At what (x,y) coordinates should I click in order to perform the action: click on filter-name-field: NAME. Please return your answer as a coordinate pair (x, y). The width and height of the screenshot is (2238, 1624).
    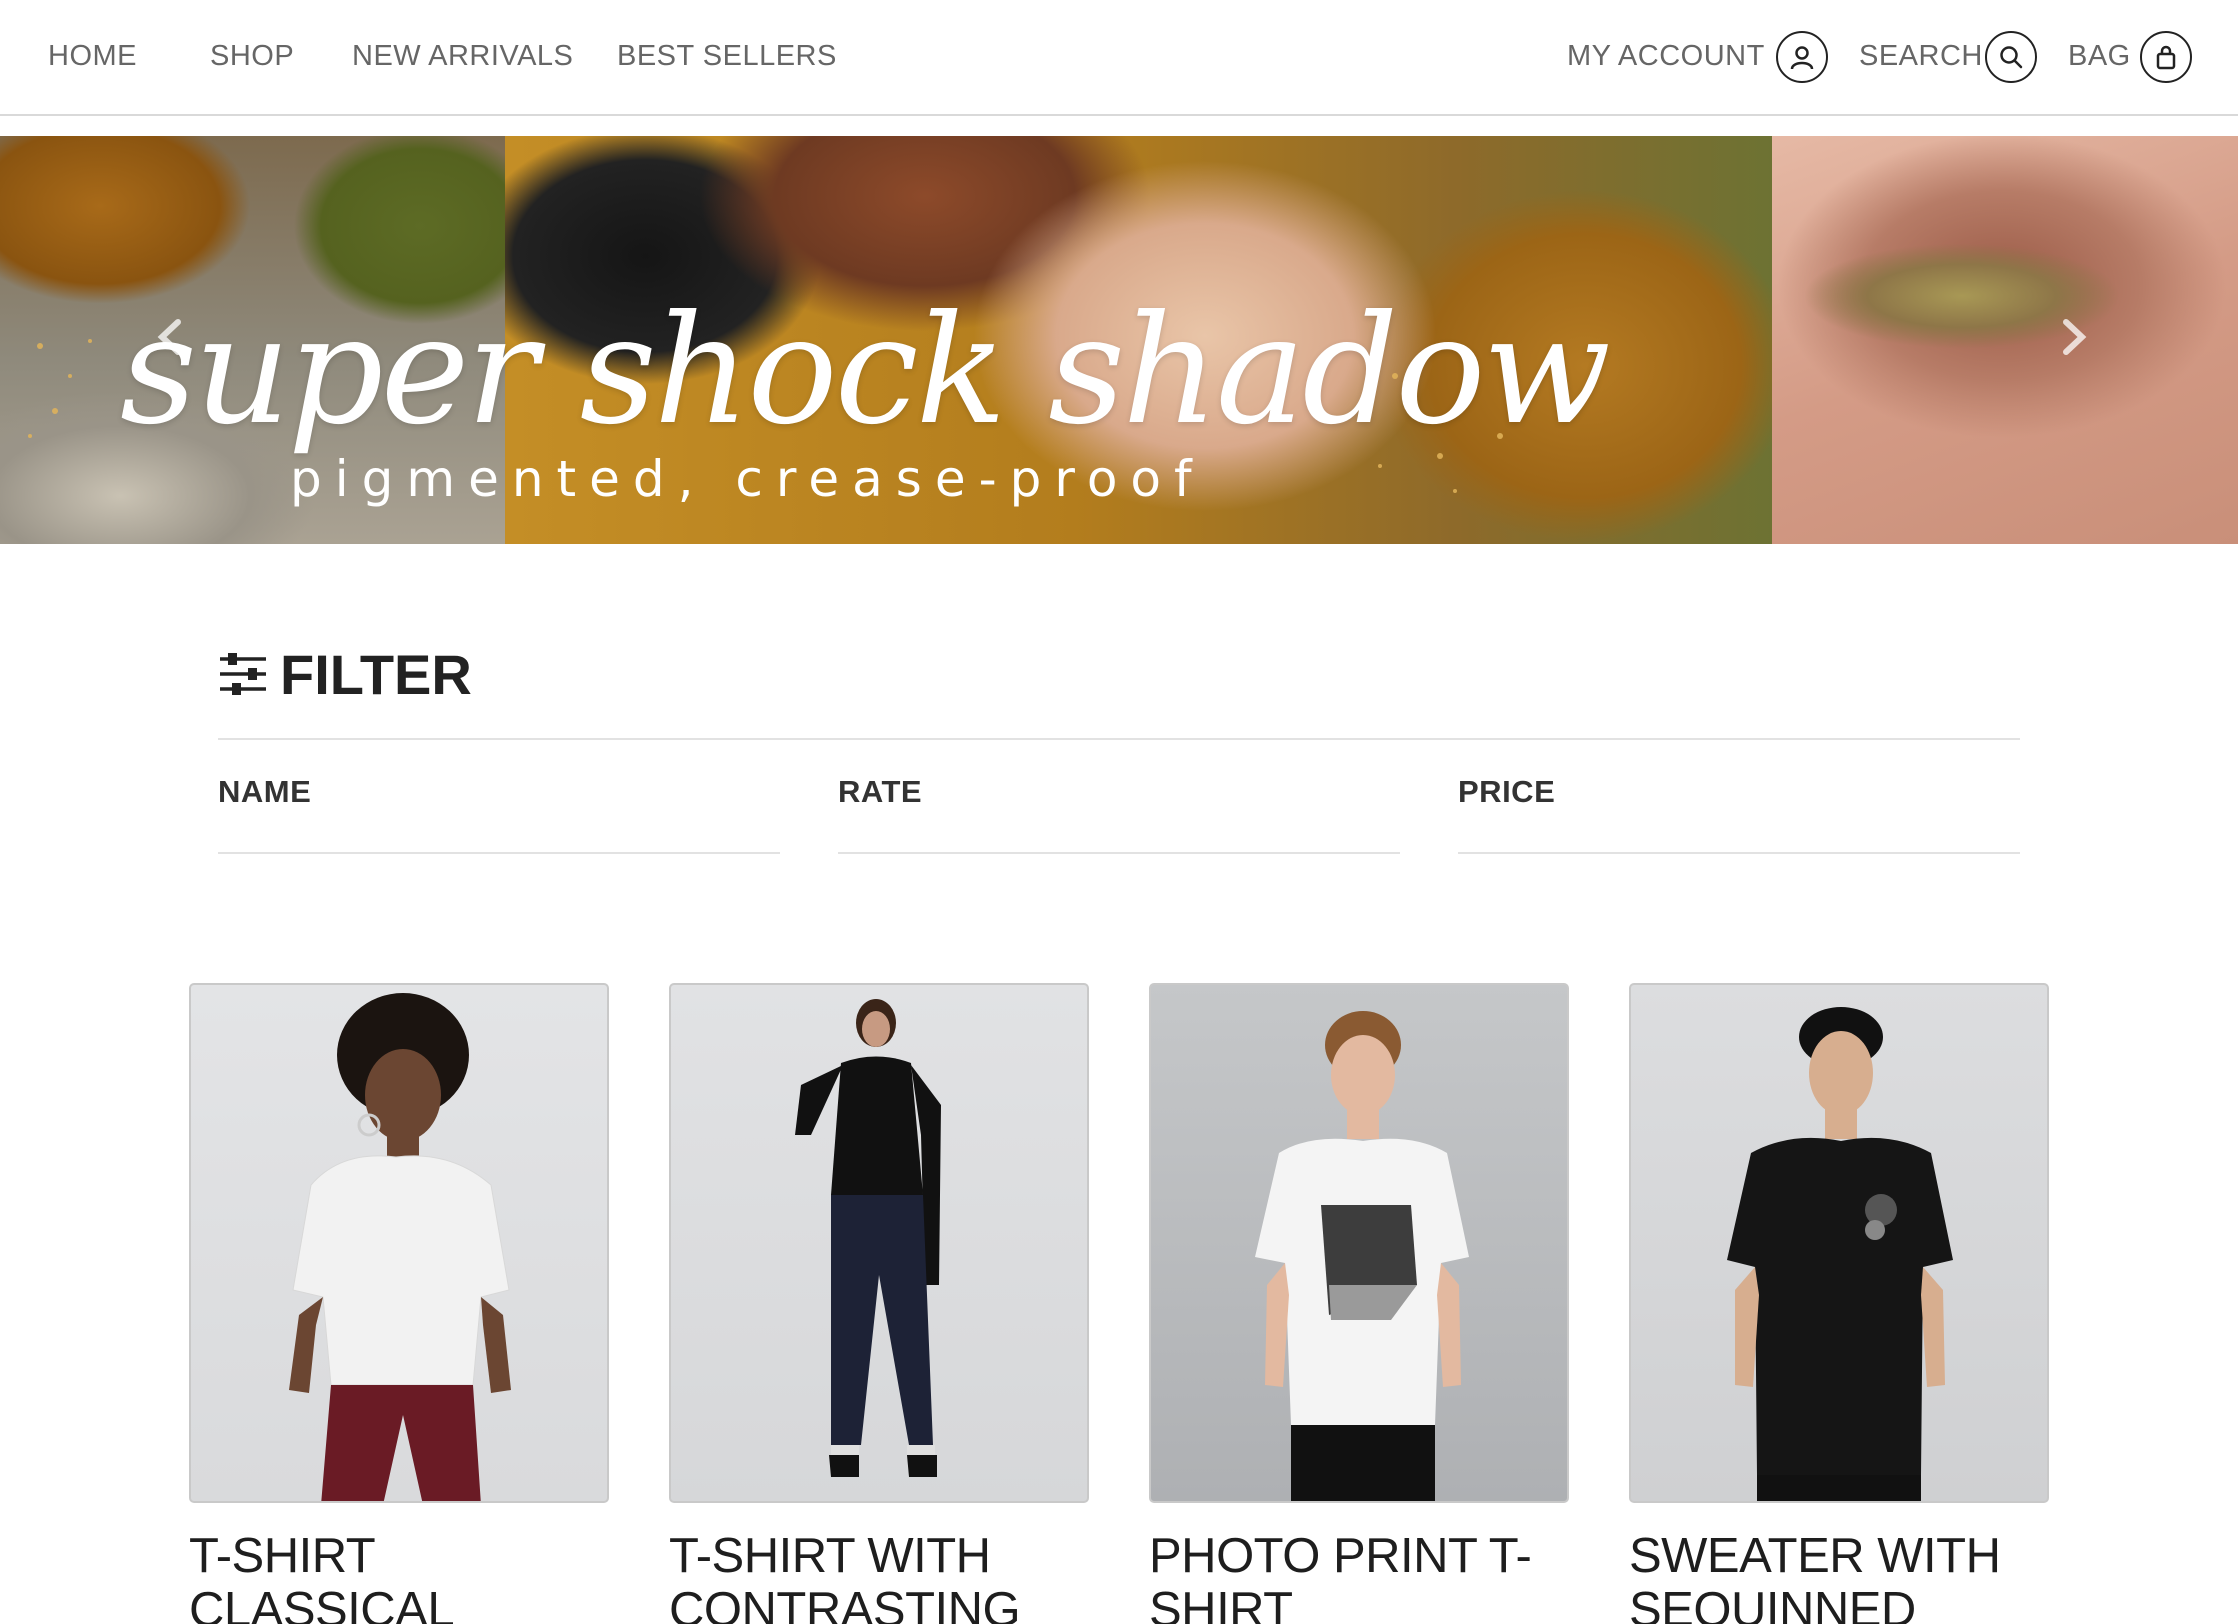
    Looking at the image, I should click on (499, 814).